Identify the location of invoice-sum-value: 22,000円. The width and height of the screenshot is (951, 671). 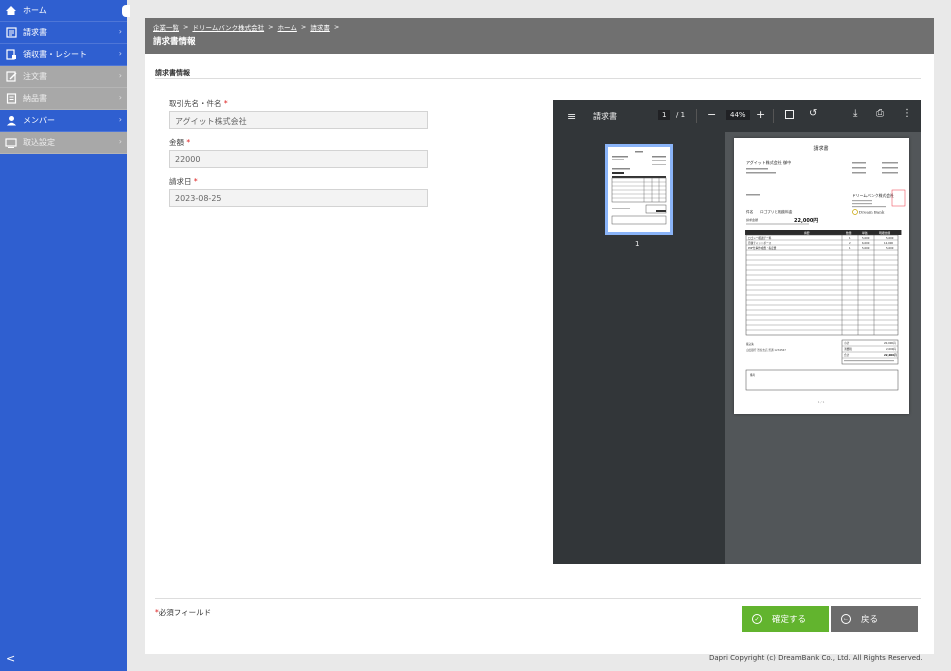
(890, 355).